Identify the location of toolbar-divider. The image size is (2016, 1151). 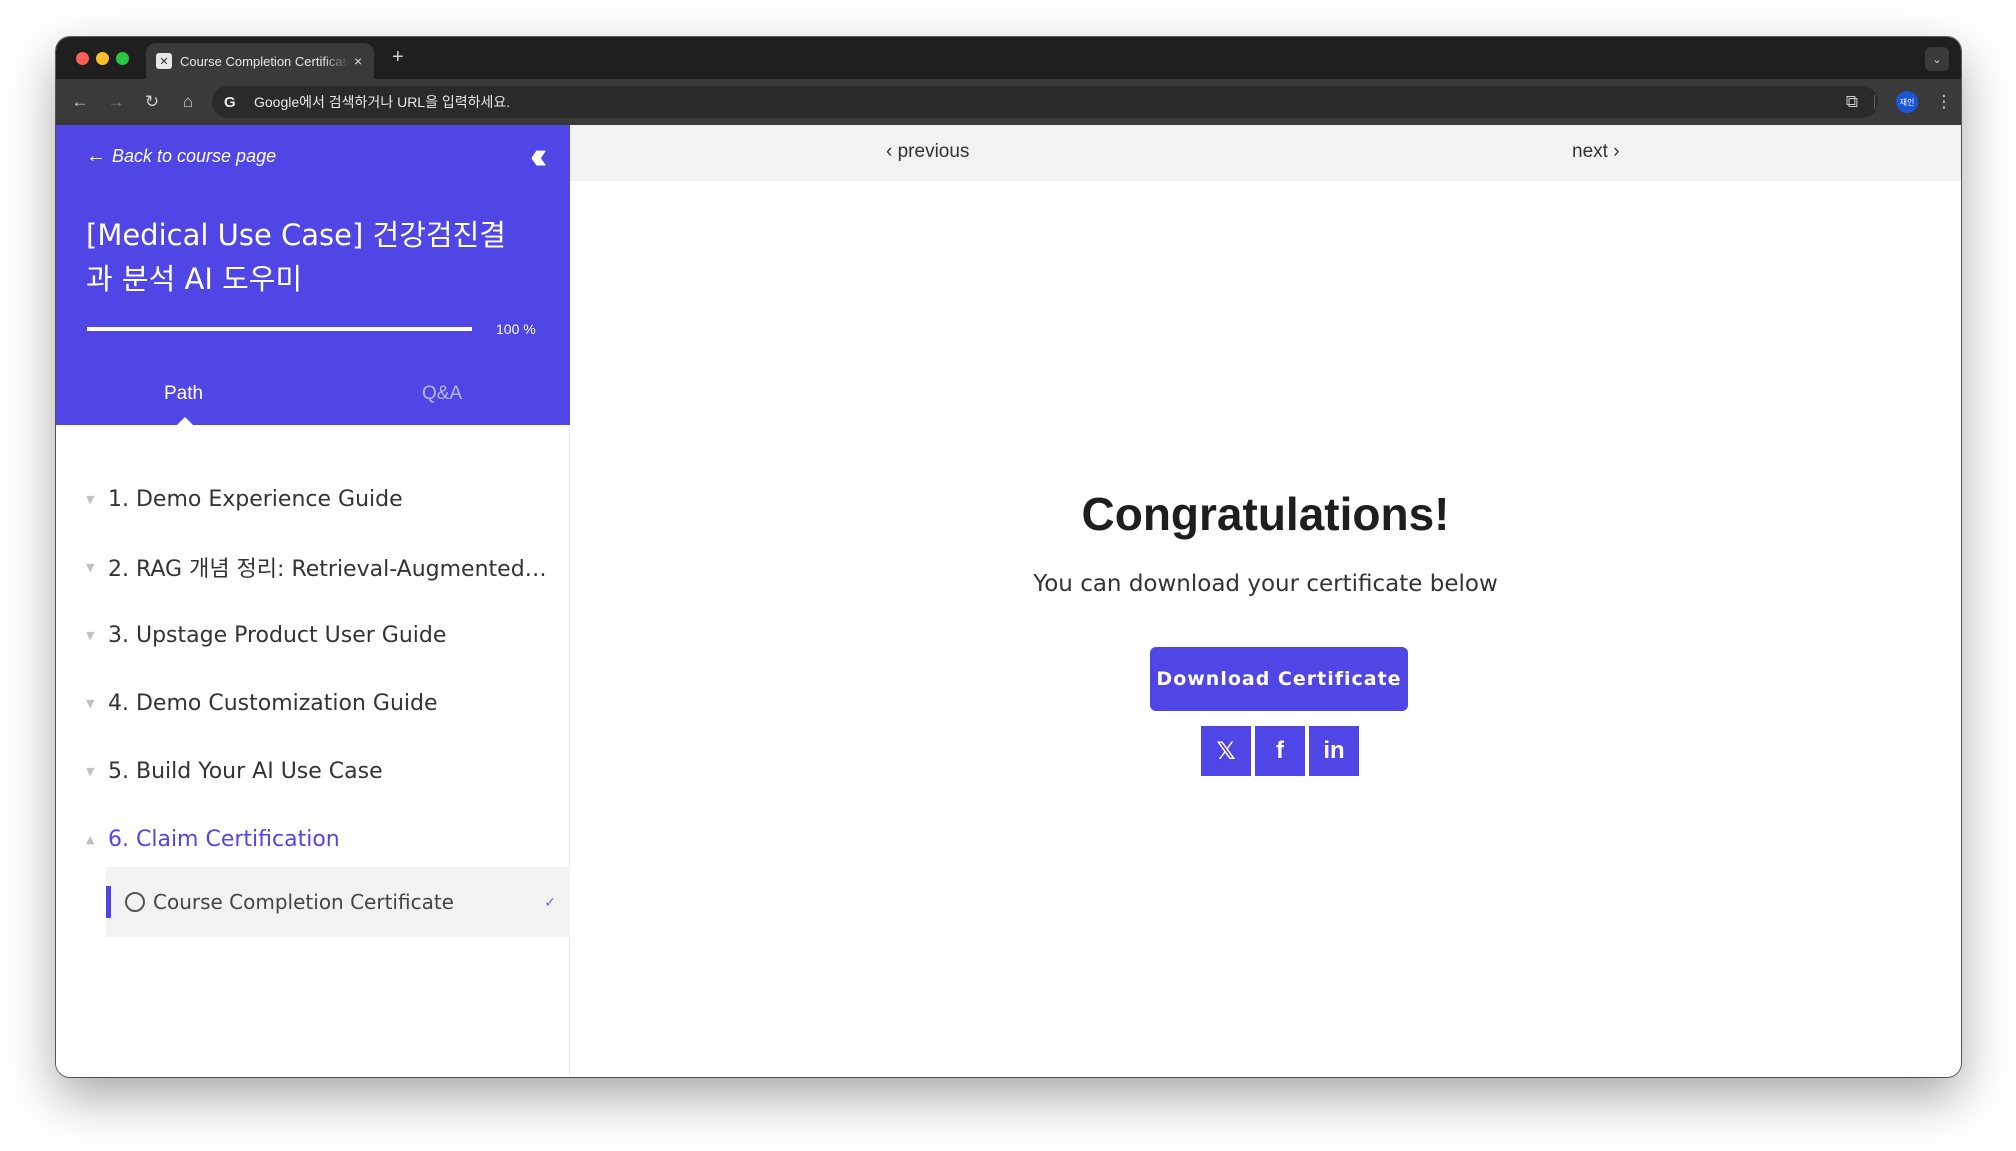
(1874, 102).